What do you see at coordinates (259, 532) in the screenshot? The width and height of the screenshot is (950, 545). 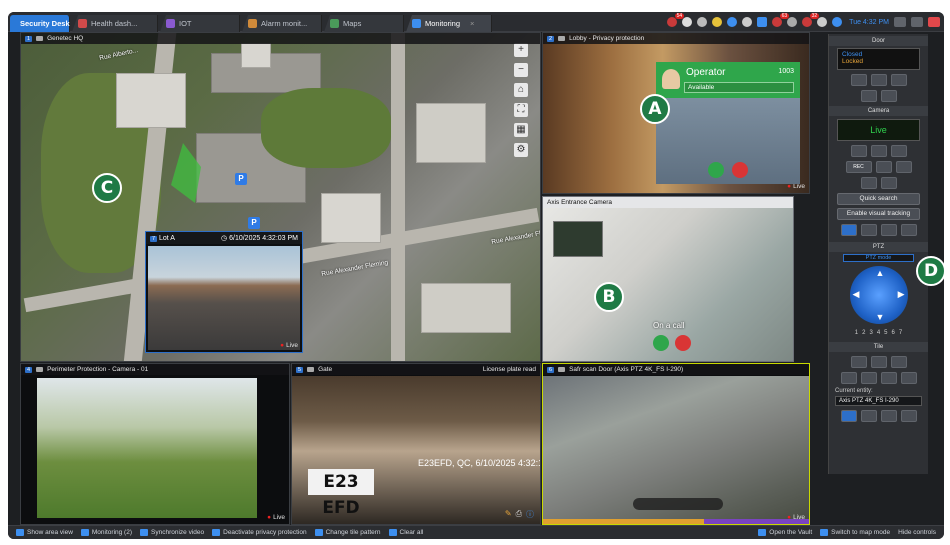 I see `privacy-protection-button: Deactivate privacy protection` at bounding box center [259, 532].